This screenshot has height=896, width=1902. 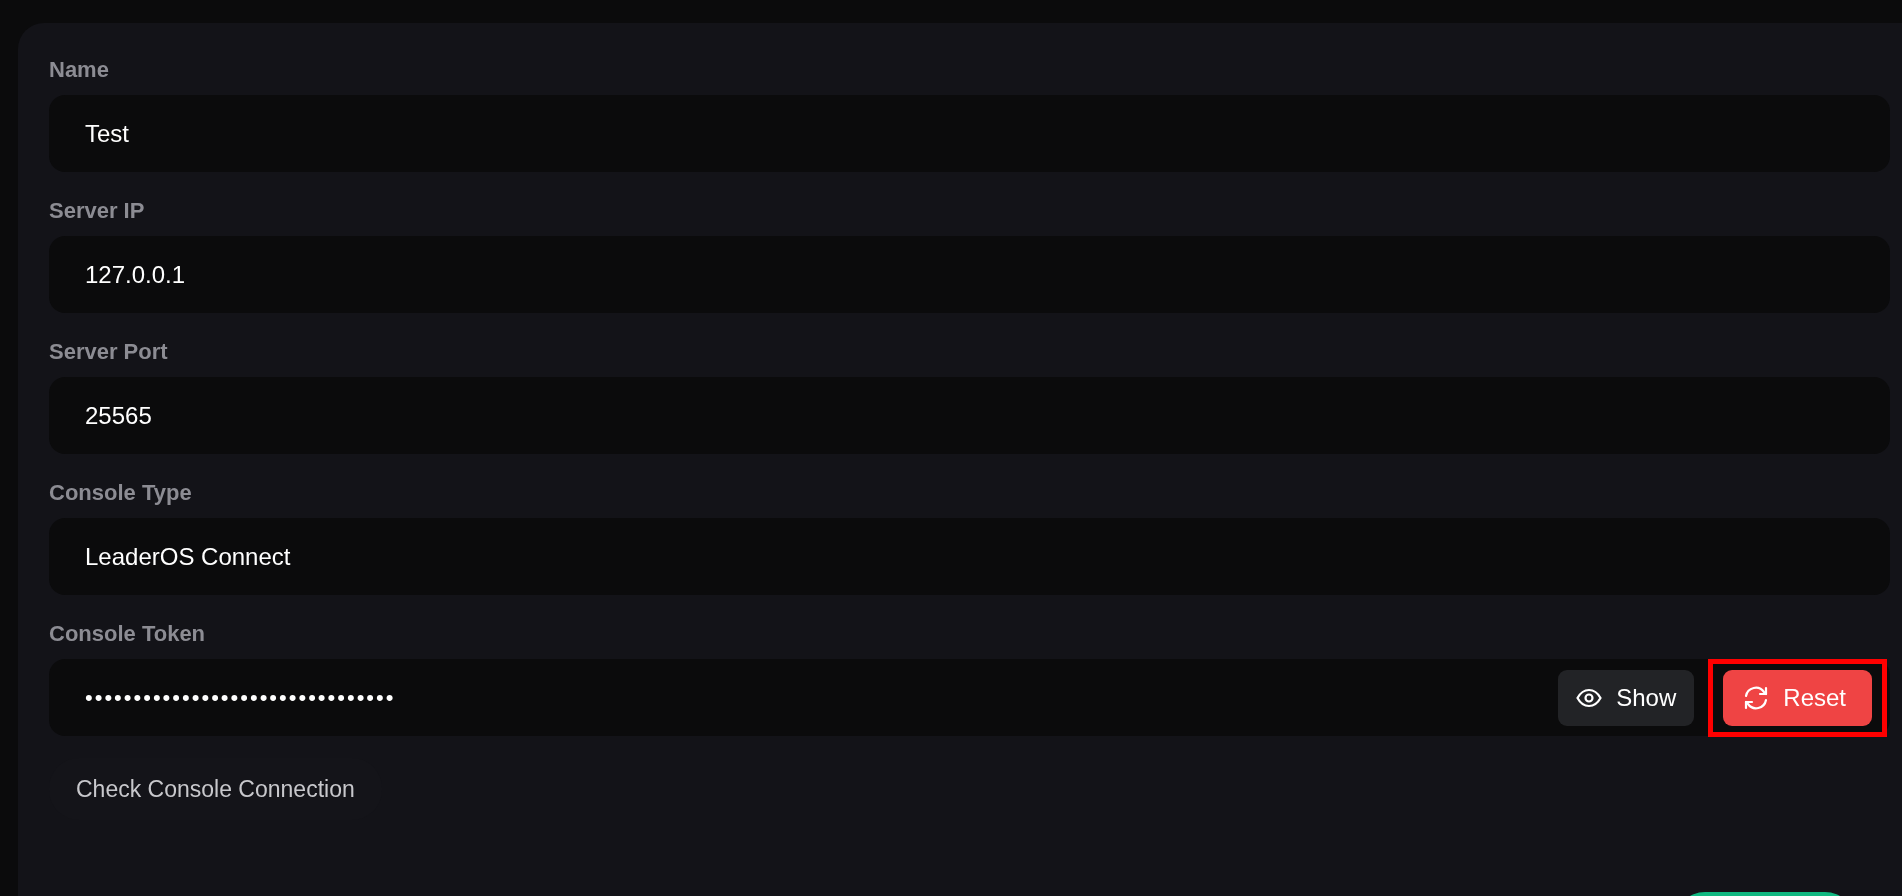 I want to click on text-field: Test, so click(x=969, y=133).